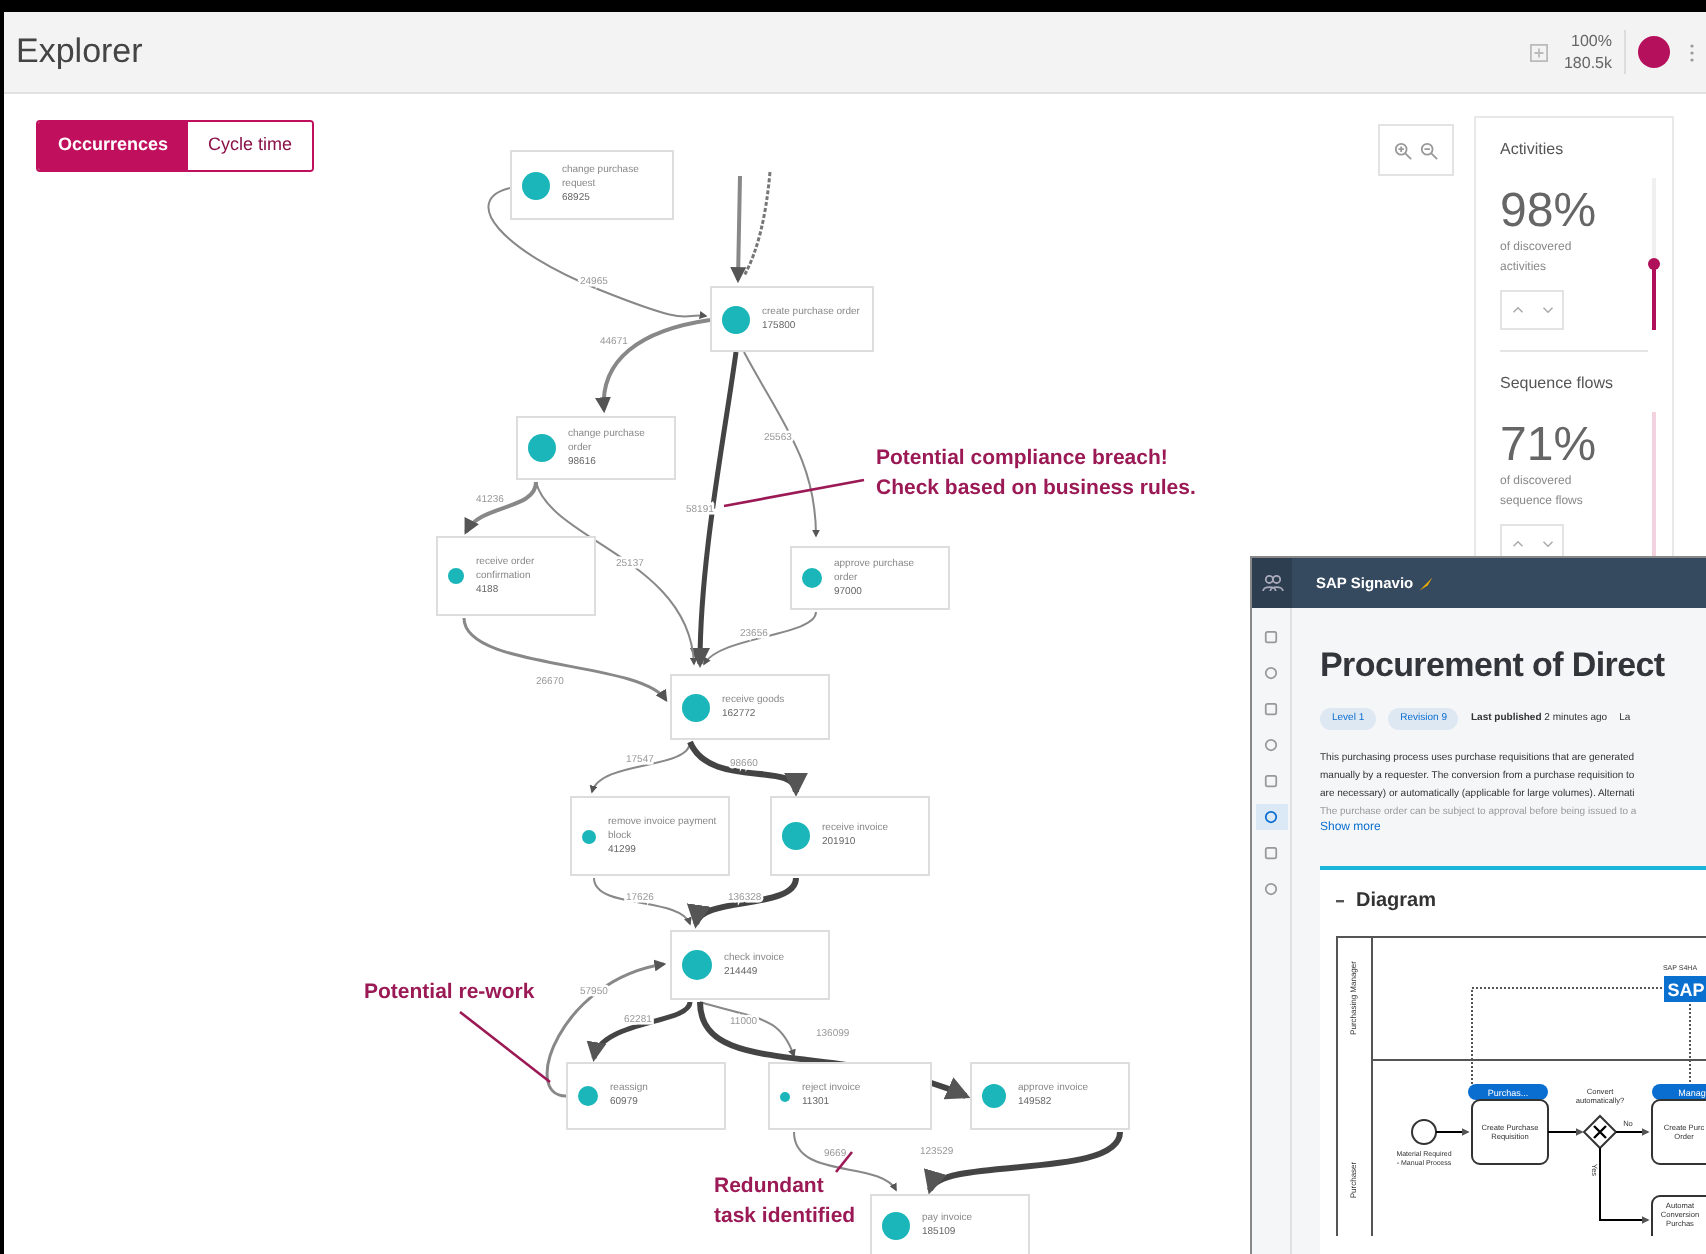 The height and width of the screenshot is (1254, 1706). What do you see at coordinates (785, 1202) in the screenshot?
I see `annotation-text: Redundant task identified` at bounding box center [785, 1202].